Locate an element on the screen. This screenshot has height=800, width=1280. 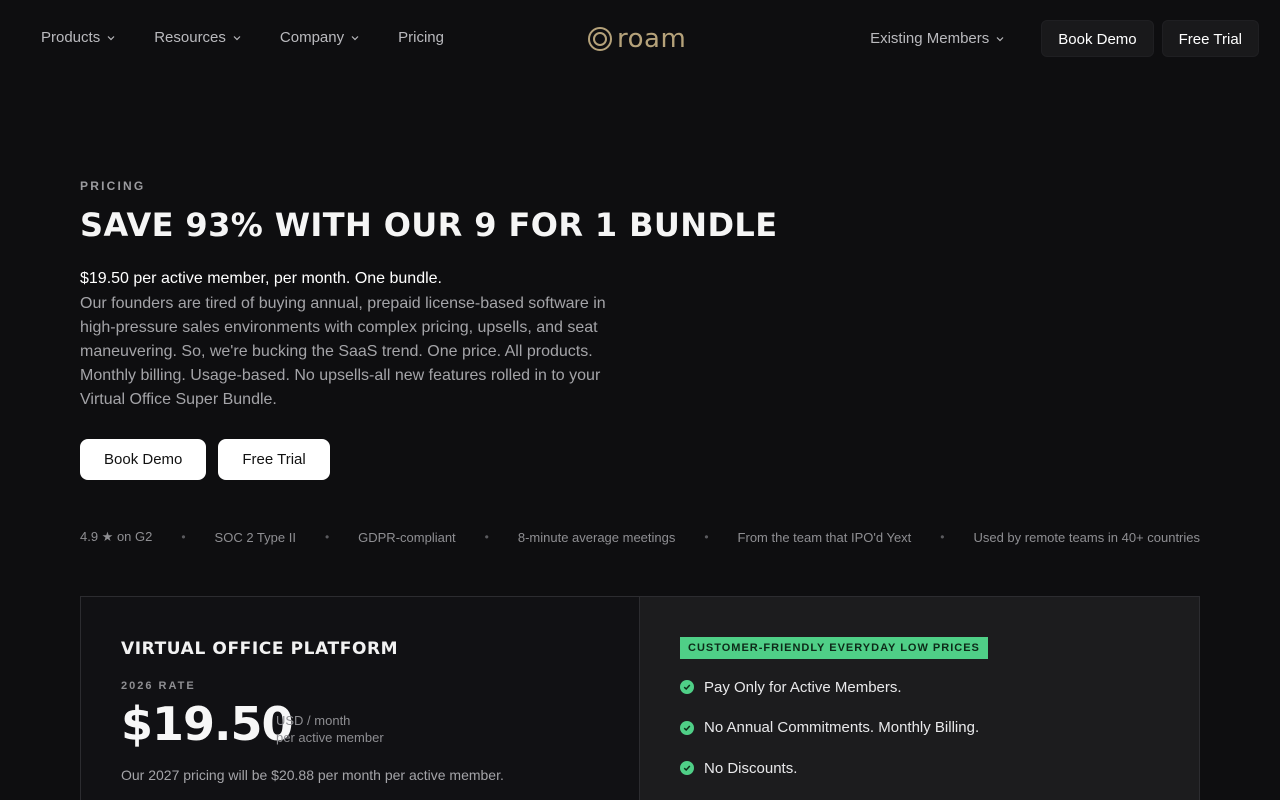
benefit-text: Pay Only for Active Members. is located at coordinates (803, 687).